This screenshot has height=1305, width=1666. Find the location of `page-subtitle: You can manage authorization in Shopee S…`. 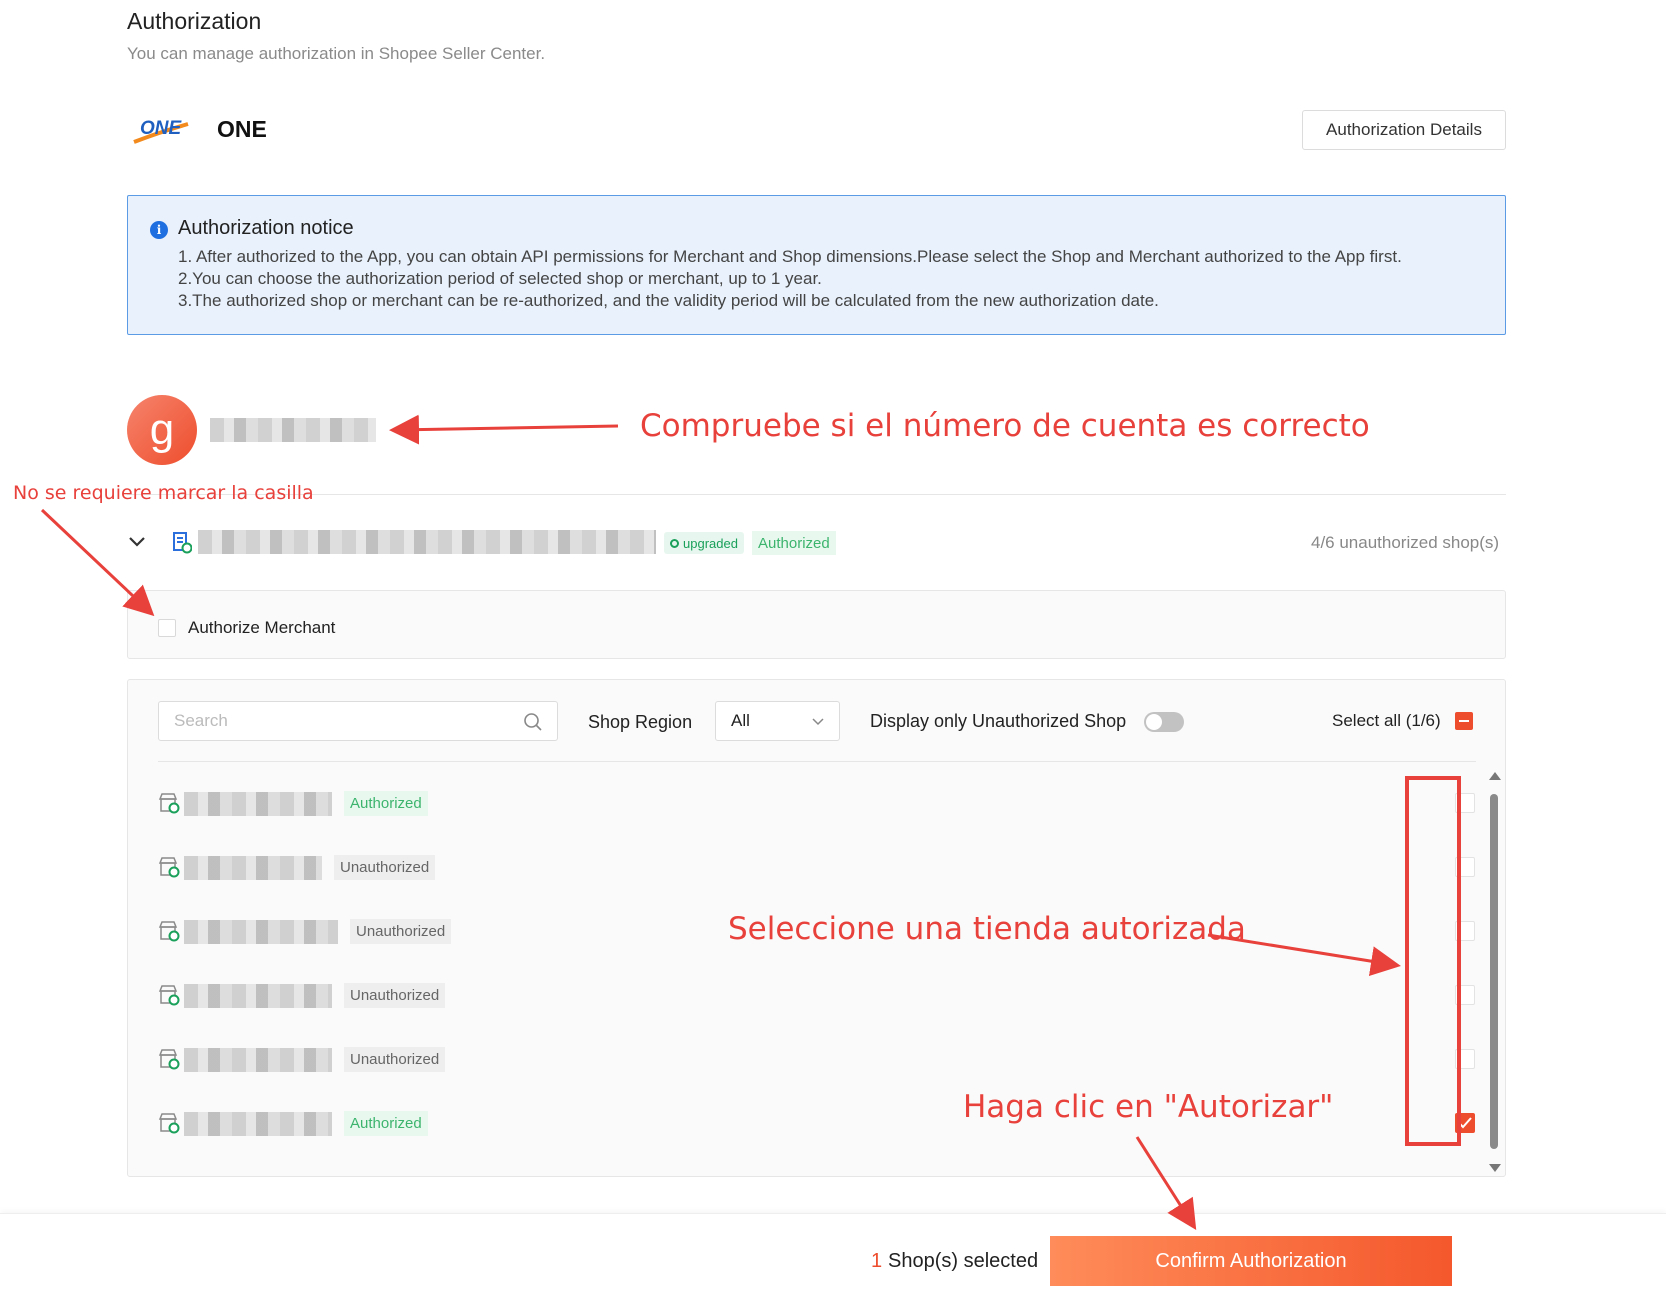

page-subtitle: You can manage authorization in Shopee S… is located at coordinates (336, 53).